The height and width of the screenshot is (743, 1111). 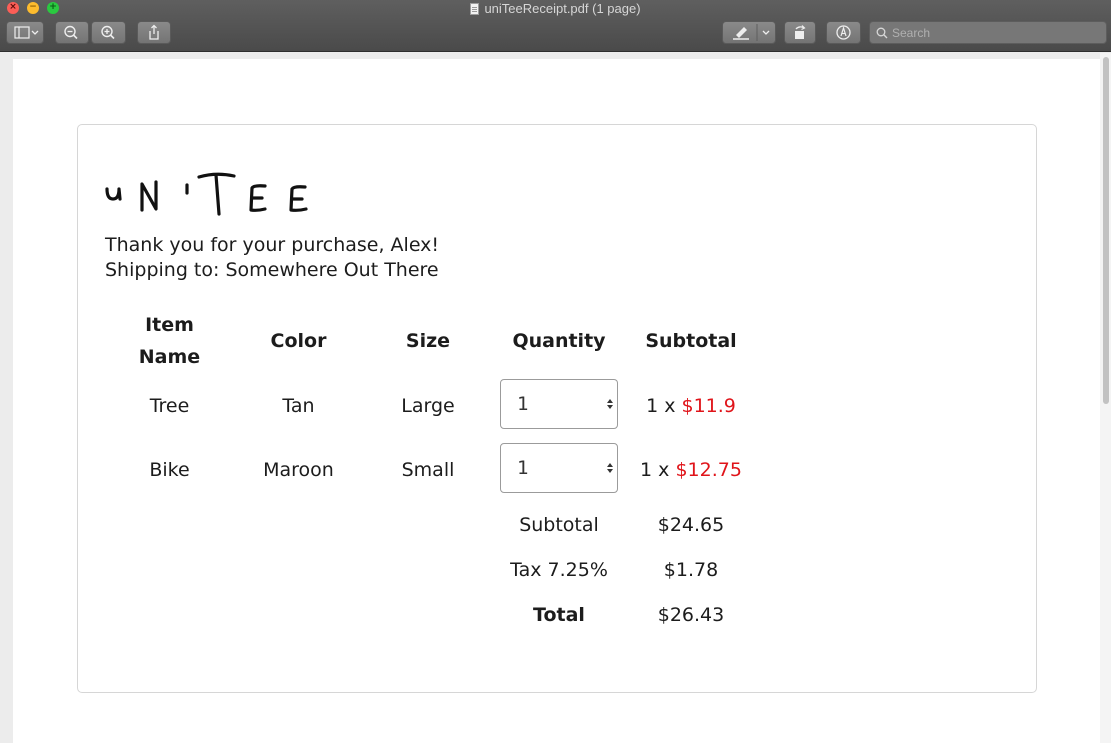 What do you see at coordinates (431, 569) in the screenshot?
I see `tax-row: Tax 7.25% $1.78` at bounding box center [431, 569].